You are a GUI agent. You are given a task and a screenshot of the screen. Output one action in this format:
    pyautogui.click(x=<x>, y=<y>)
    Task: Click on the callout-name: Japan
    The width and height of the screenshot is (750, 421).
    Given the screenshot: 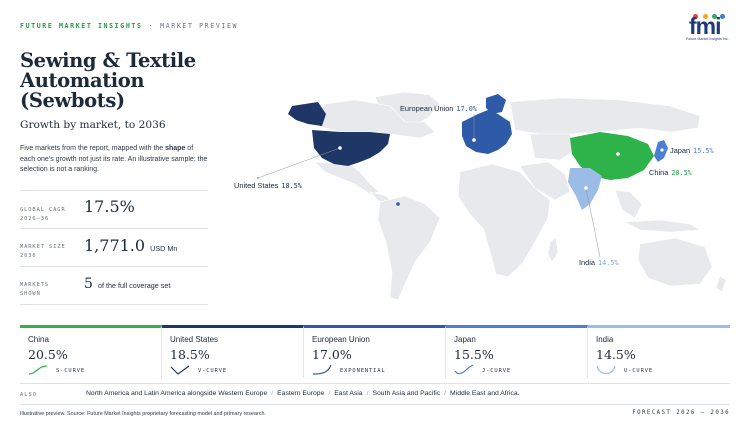 What is the action you would take?
    pyautogui.click(x=680, y=150)
    